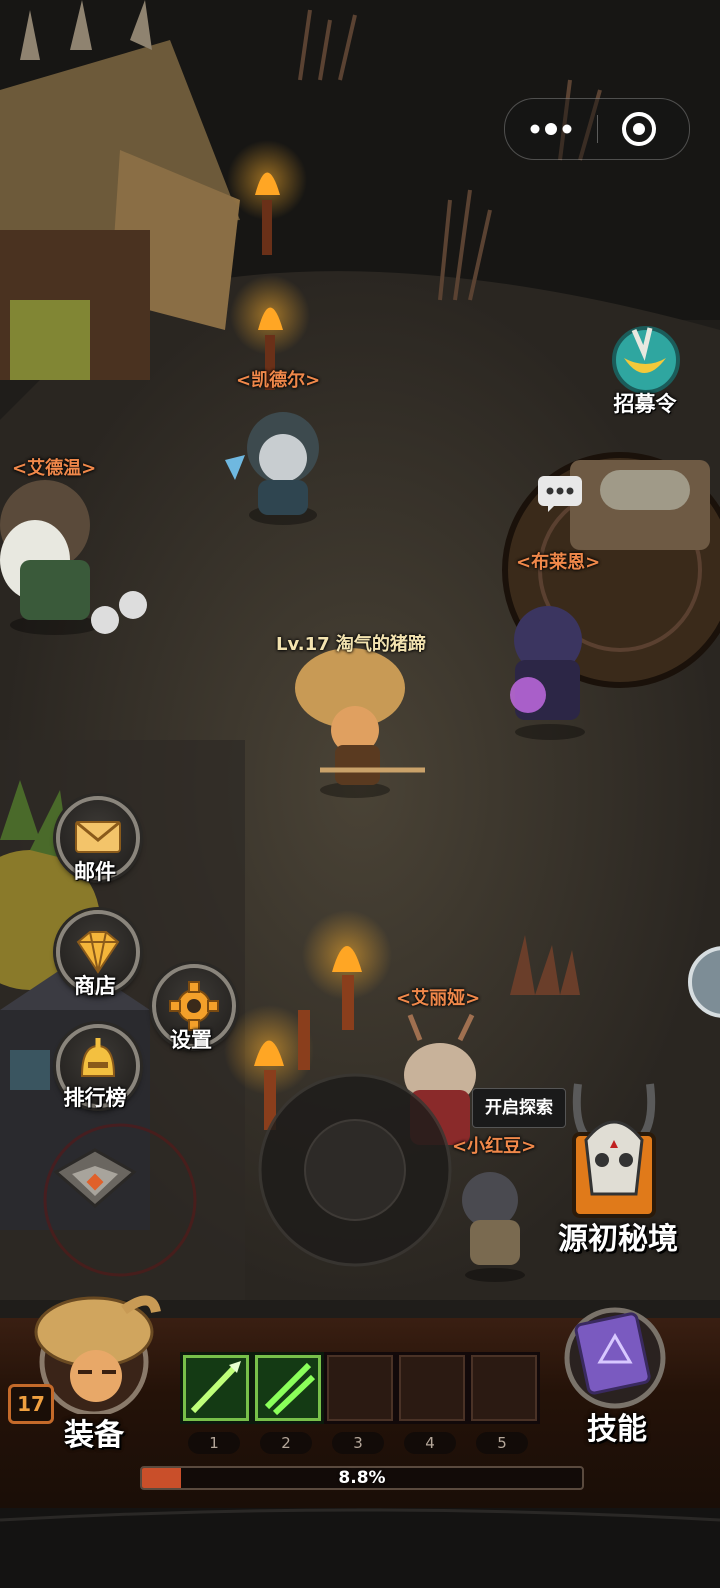 The height and width of the screenshot is (1588, 720). I want to click on green-slash-skill-icon, so click(290, 1389).